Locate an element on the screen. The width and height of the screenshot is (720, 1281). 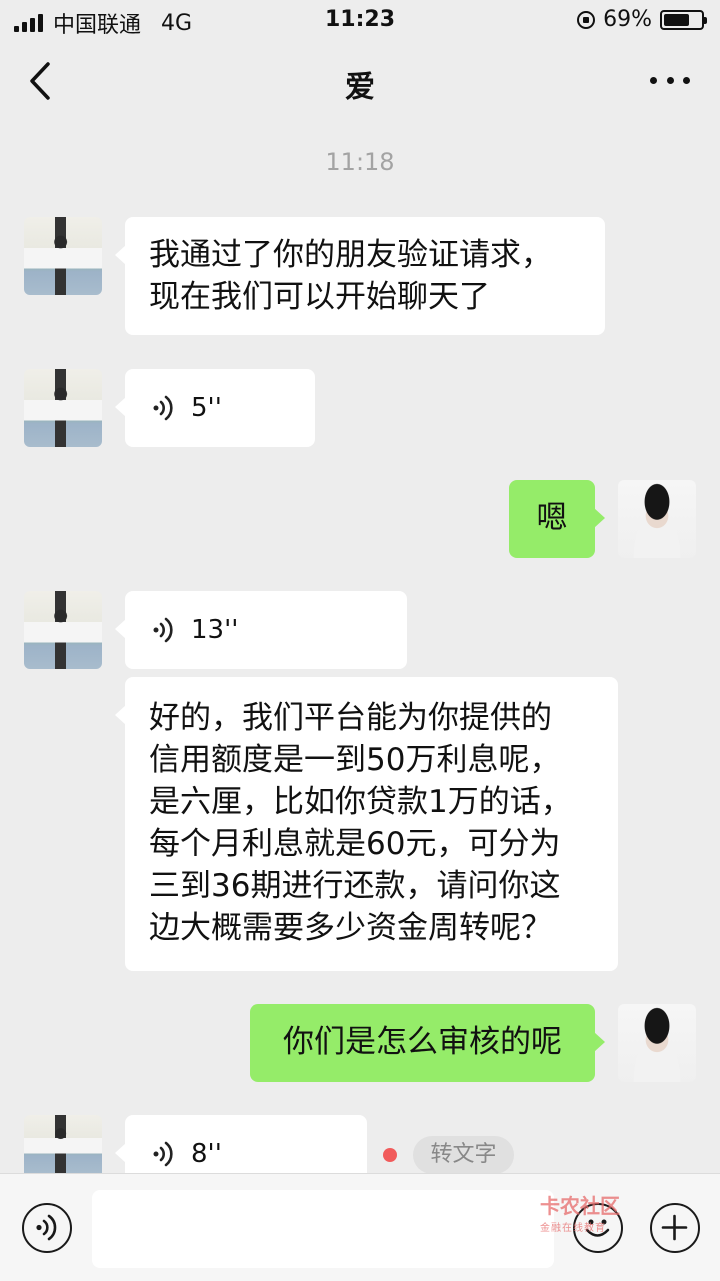
battery-percent: 69% is located at coordinates (627, 19).